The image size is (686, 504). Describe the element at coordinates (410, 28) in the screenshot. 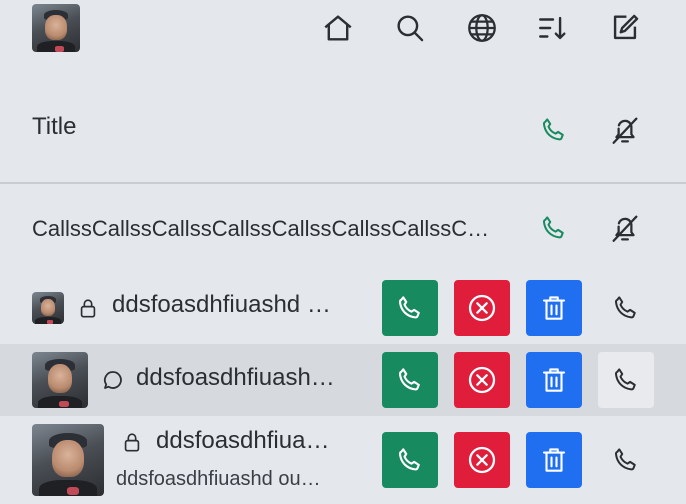

I see `search-icon` at that location.